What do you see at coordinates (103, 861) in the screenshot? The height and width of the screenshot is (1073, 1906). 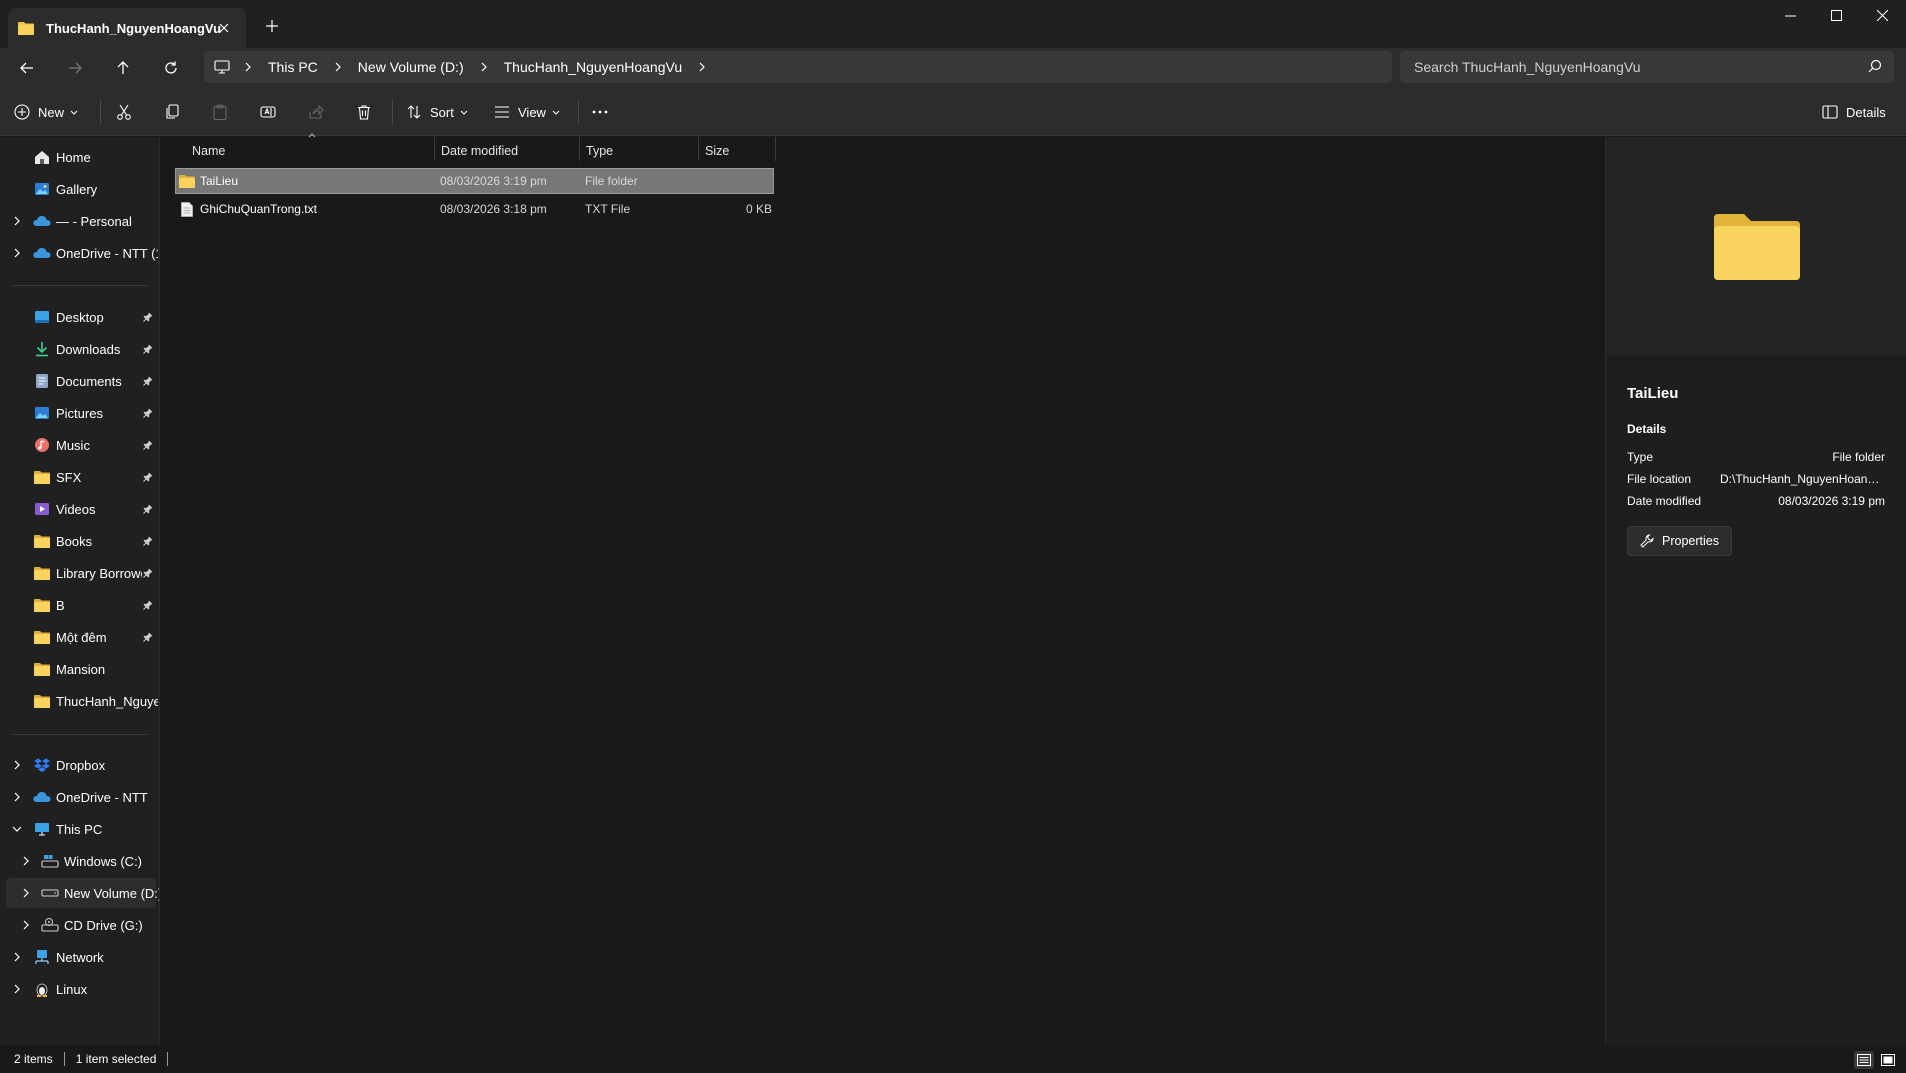 I see `sidebar-item-label: Windows (C:)` at bounding box center [103, 861].